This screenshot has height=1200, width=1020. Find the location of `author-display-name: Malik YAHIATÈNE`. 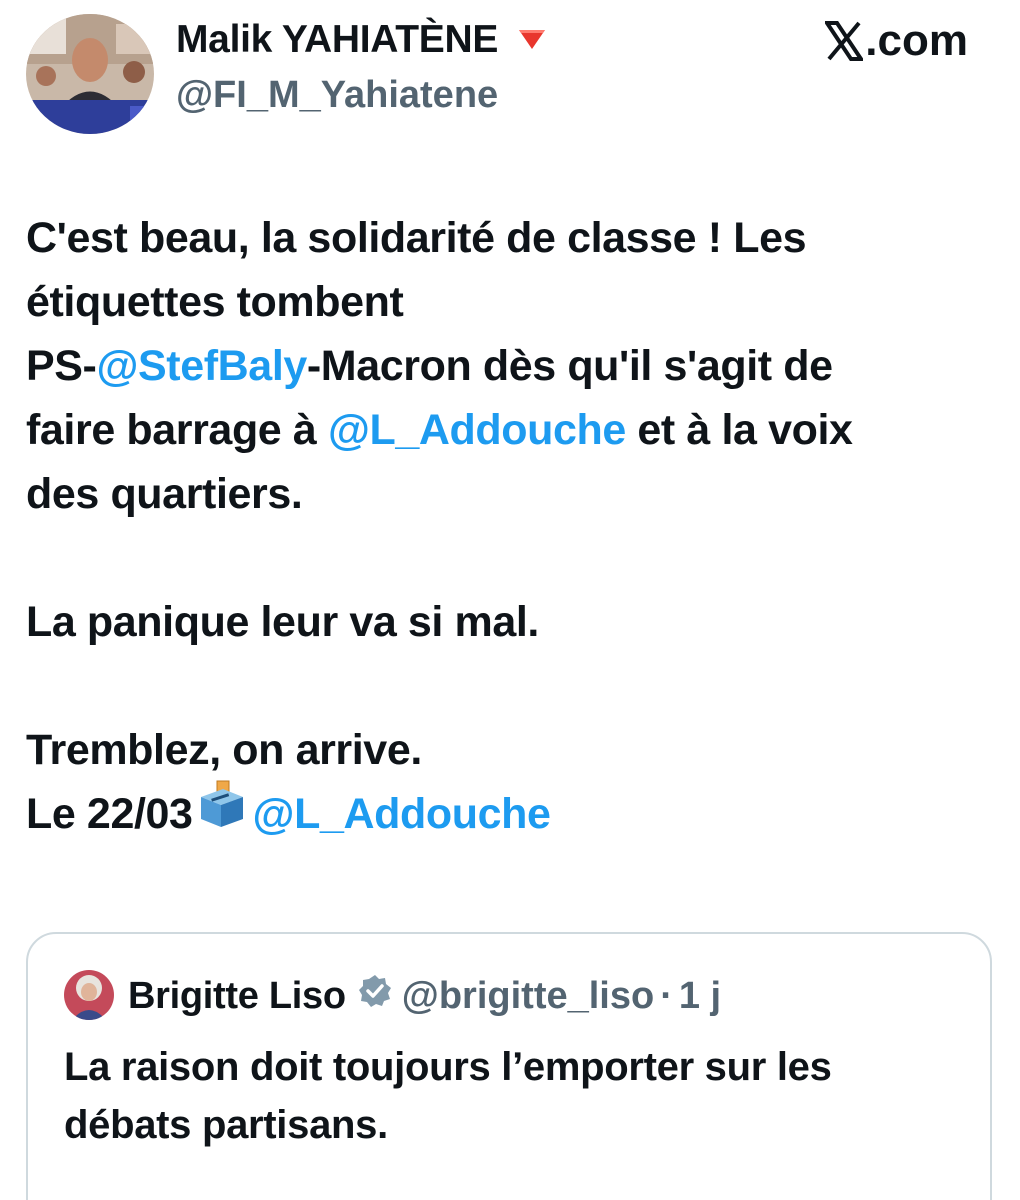

author-display-name: Malik YAHIATÈNE is located at coordinates (361, 40).